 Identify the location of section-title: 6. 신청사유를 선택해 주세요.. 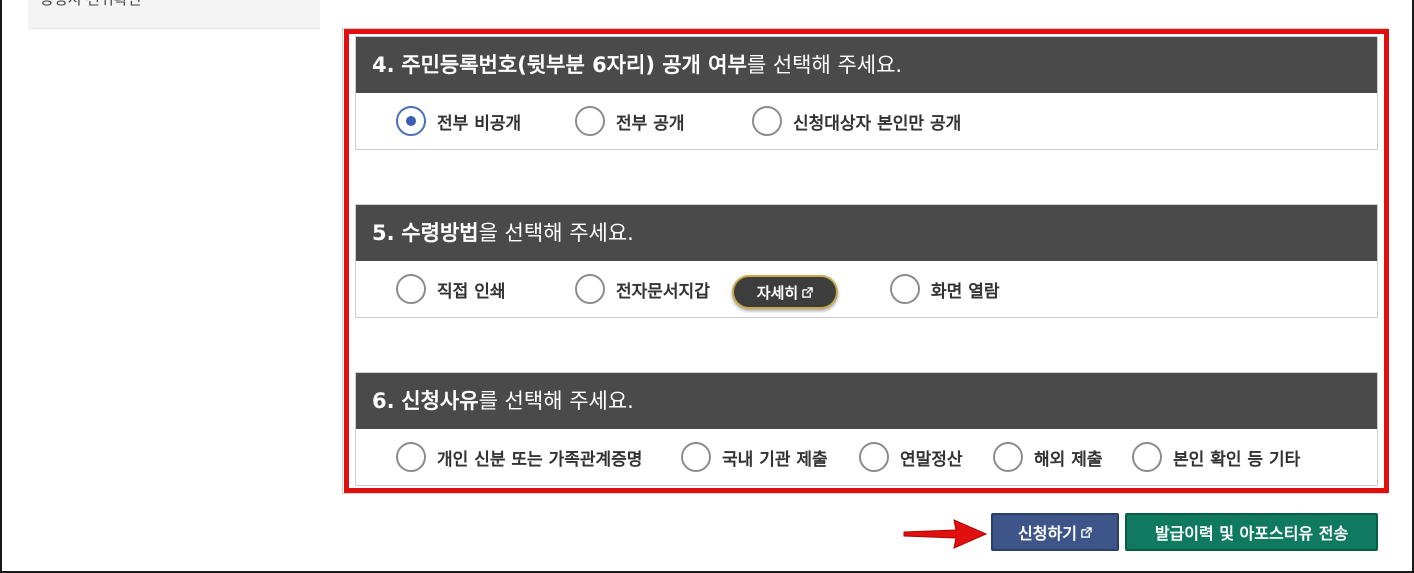
(866, 401).